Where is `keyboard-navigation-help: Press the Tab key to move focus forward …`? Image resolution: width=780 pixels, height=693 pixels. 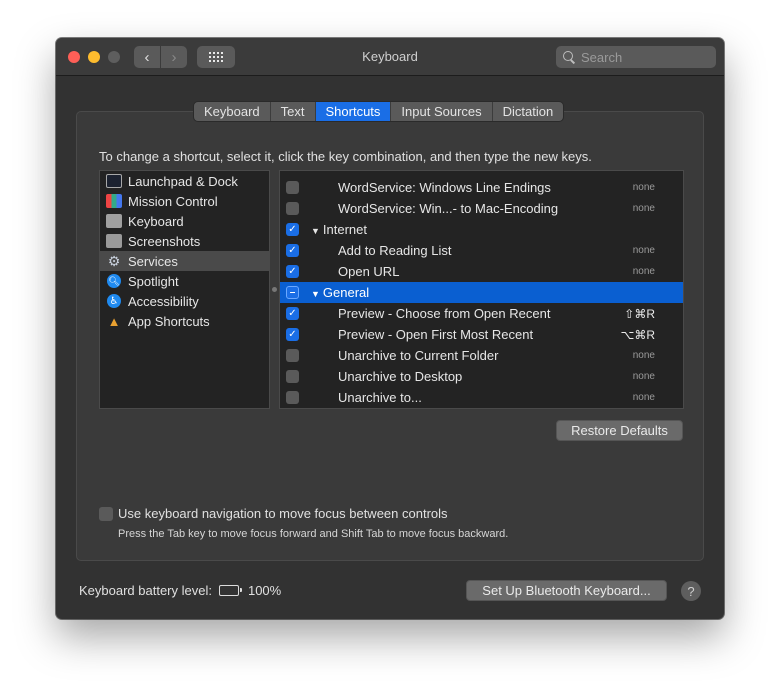
keyboard-navigation-help: Press the Tab key to move focus forward … is located at coordinates (313, 534).